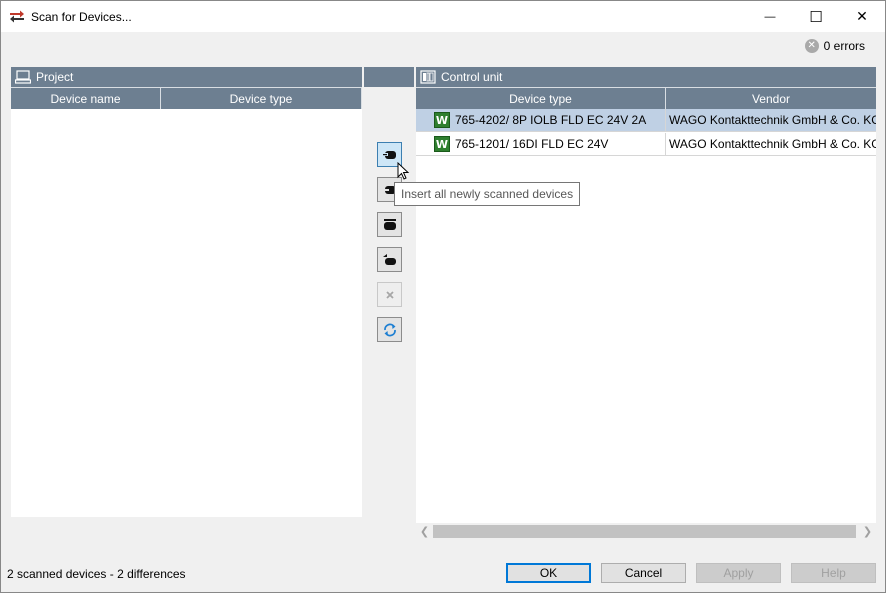  Describe the element at coordinates (867, 531) in the screenshot. I see `scroll-right-icon: ❯` at that location.